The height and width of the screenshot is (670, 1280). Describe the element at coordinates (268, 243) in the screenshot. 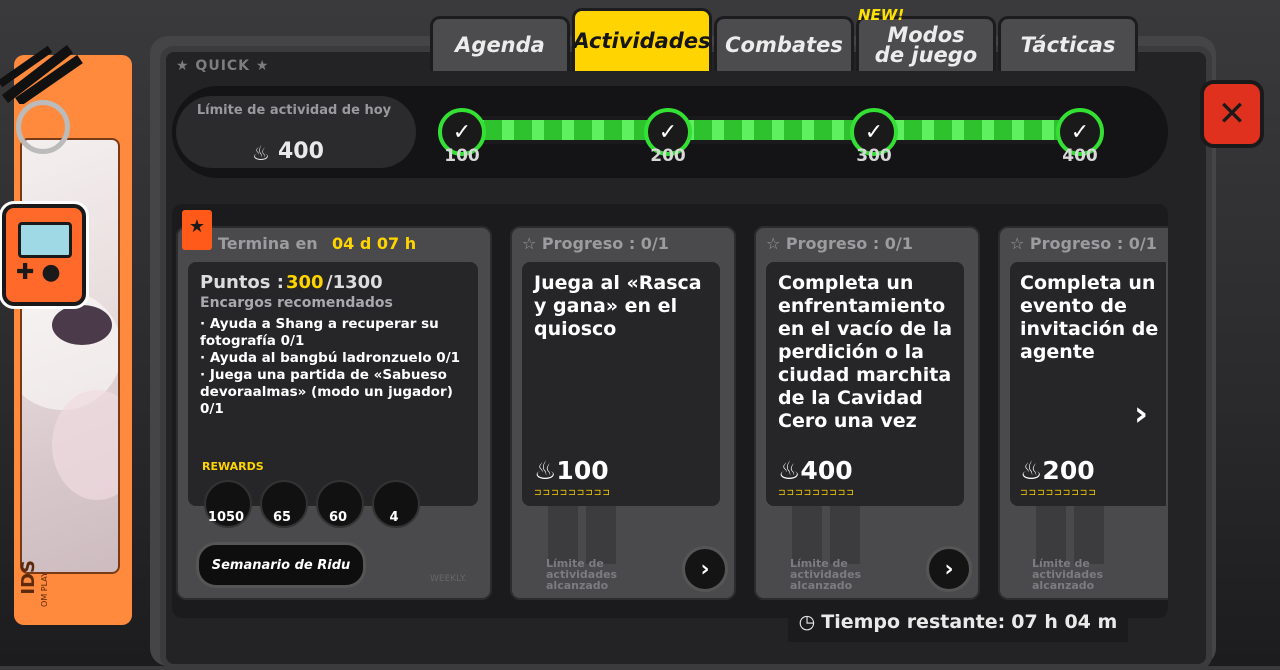

I see `ends-label: Termina en` at that location.